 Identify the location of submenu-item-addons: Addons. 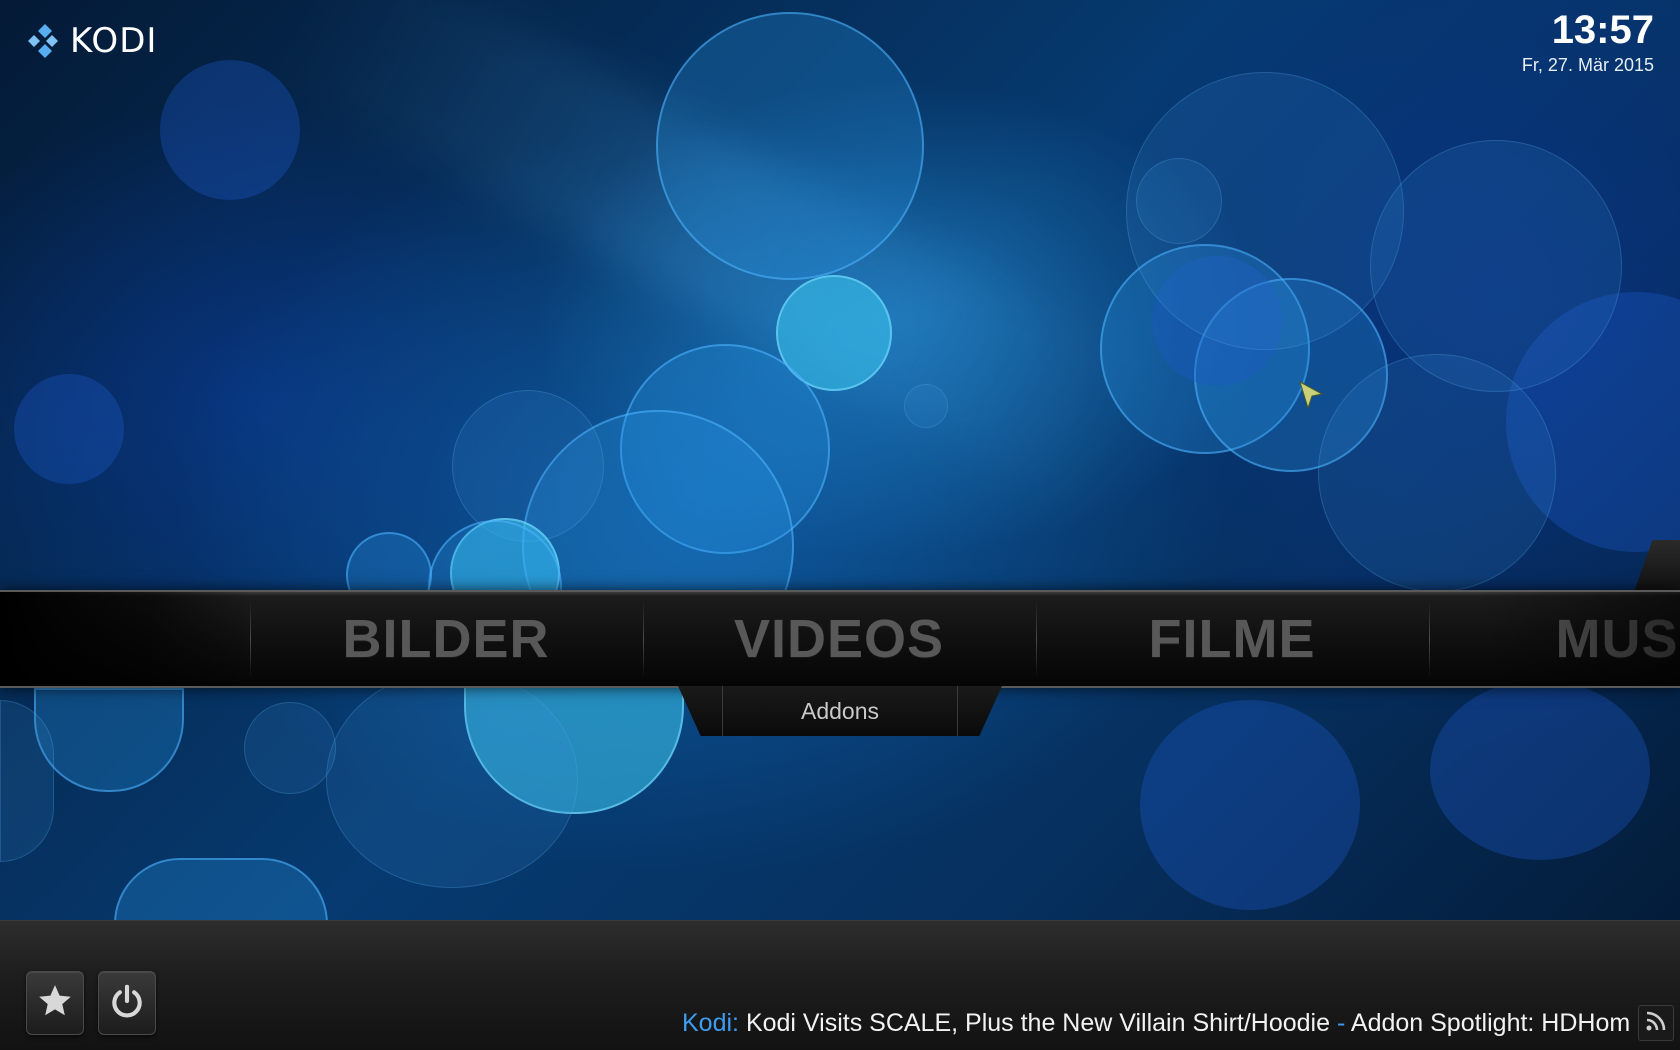
(840, 711).